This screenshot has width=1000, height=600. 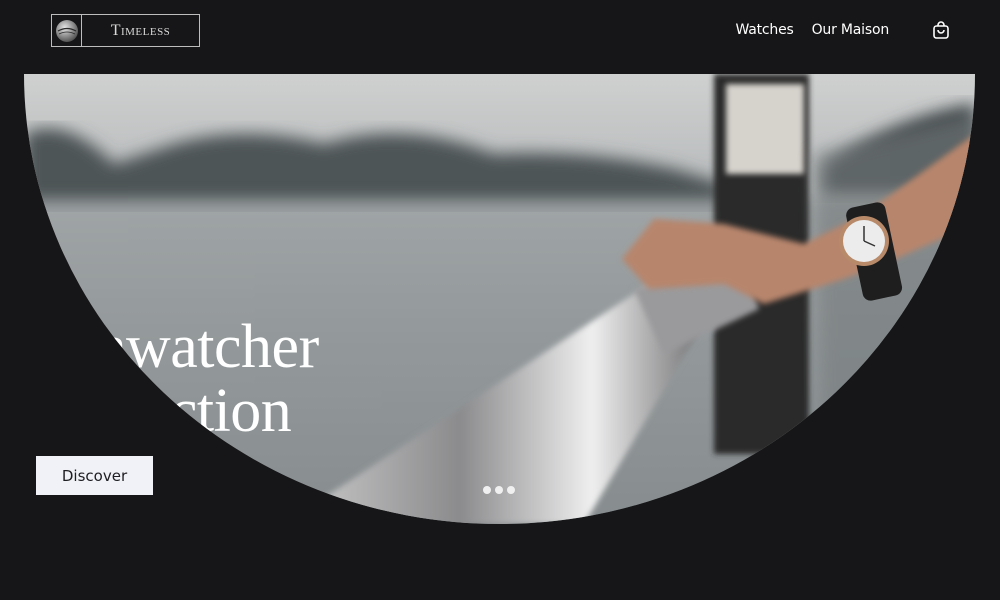 I want to click on hero-title: Seawatcher Collection, so click(x=178, y=379).